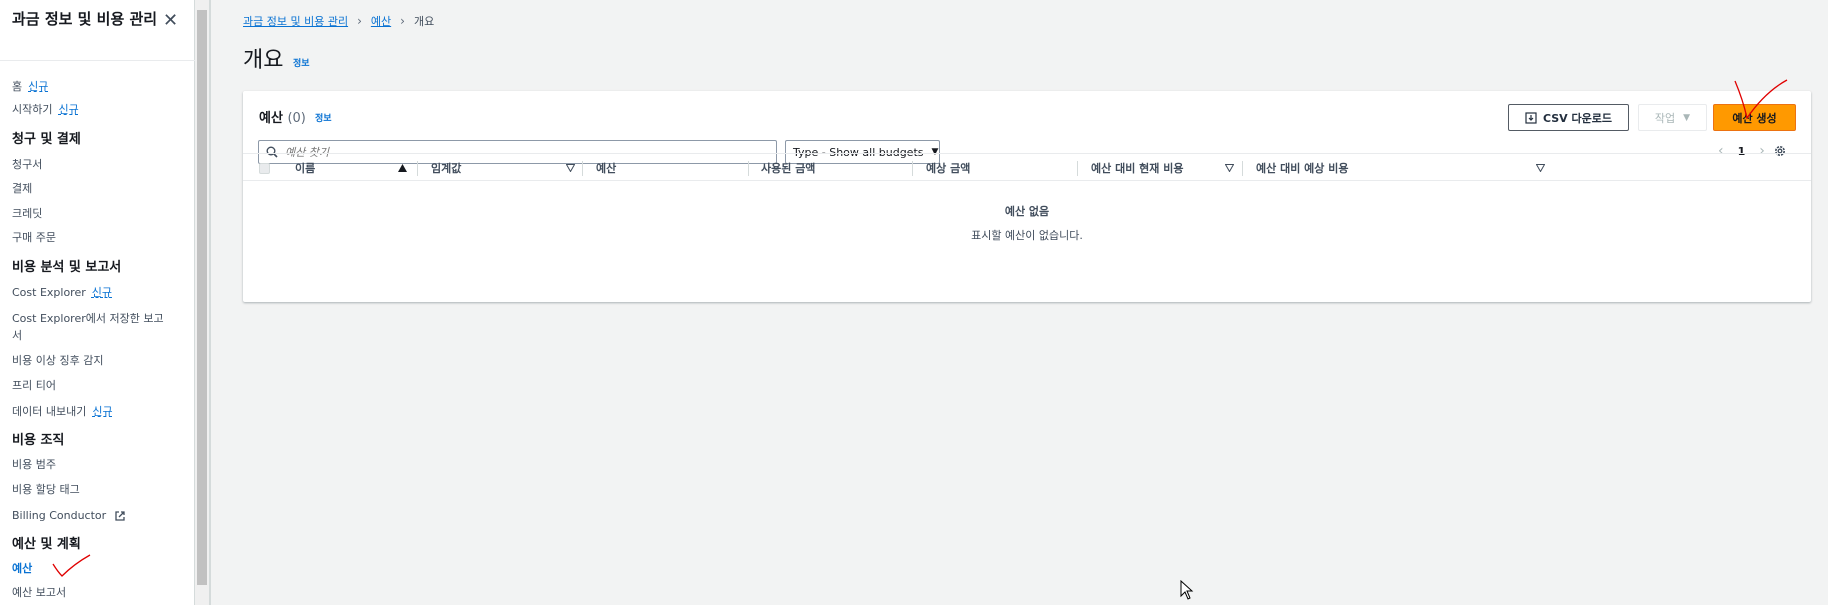 Image resolution: width=1828 pixels, height=605 pixels. What do you see at coordinates (92, 327) in the screenshot?
I see `sidebar-item-saved-reports: Cost Explorer에서 저장한 보고서` at bounding box center [92, 327].